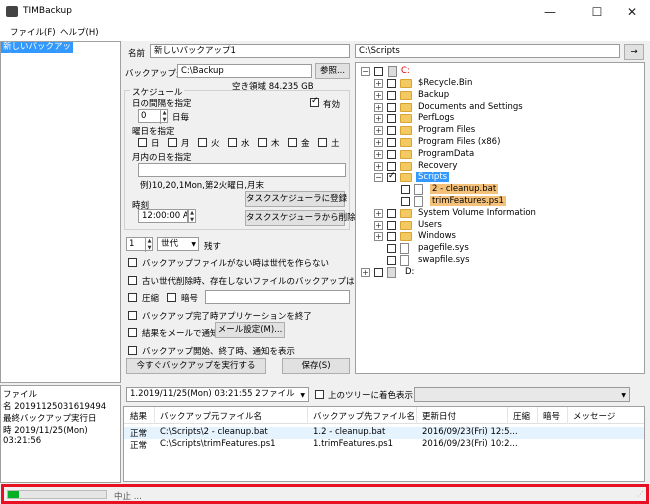 The height and width of the screenshot is (504, 650). I want to click on close-button: ✕, so click(631, 12).